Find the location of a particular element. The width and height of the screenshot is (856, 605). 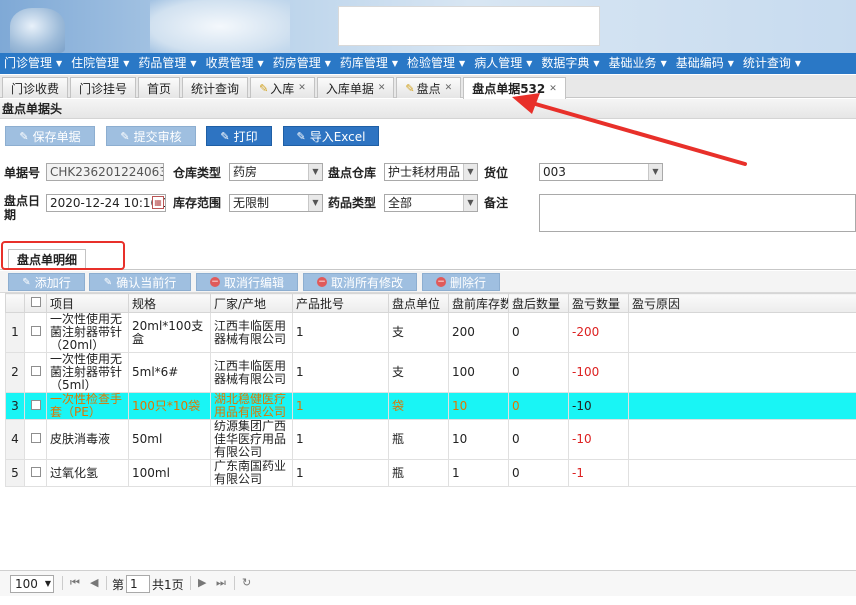

column-header: 产品批号 is located at coordinates (340, 303).